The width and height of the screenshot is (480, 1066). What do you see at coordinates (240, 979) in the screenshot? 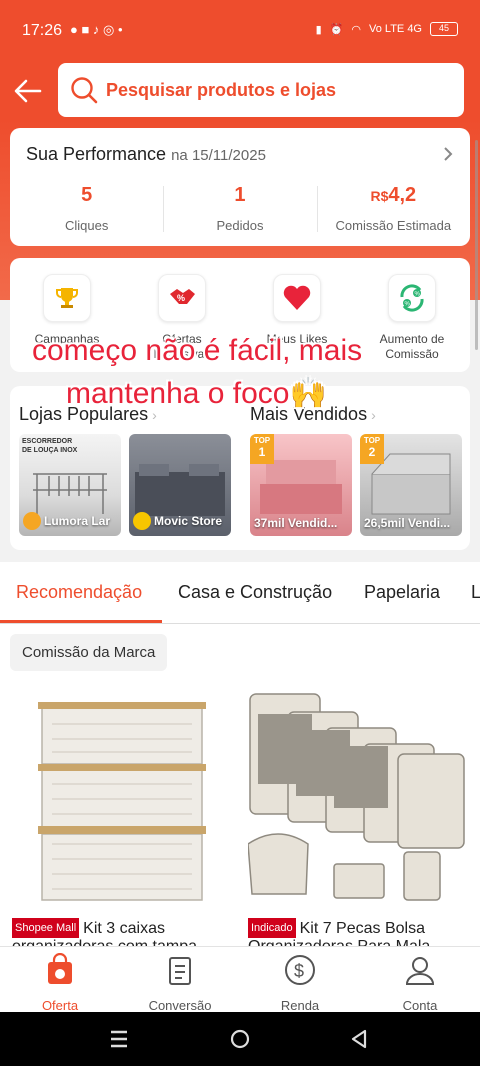
I see `bottom-navigation: Oferta Conversão $ Renda Conta` at bounding box center [240, 979].